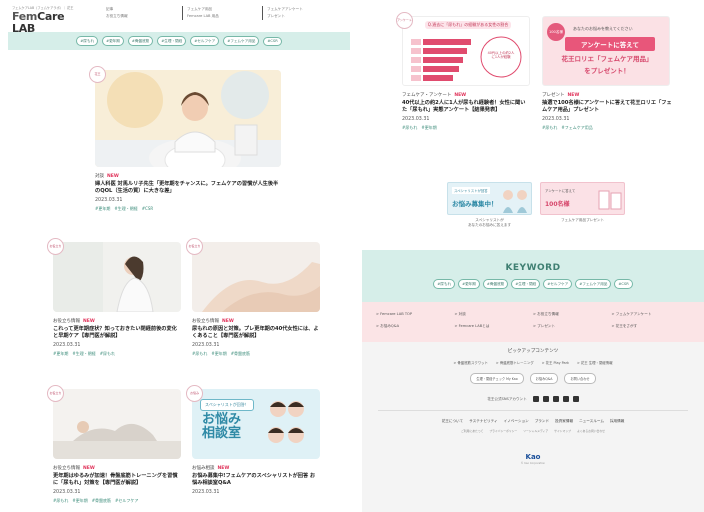 The height and width of the screenshot is (512, 704). I want to click on tag-pill: #フェムケア用品, so click(241, 41).